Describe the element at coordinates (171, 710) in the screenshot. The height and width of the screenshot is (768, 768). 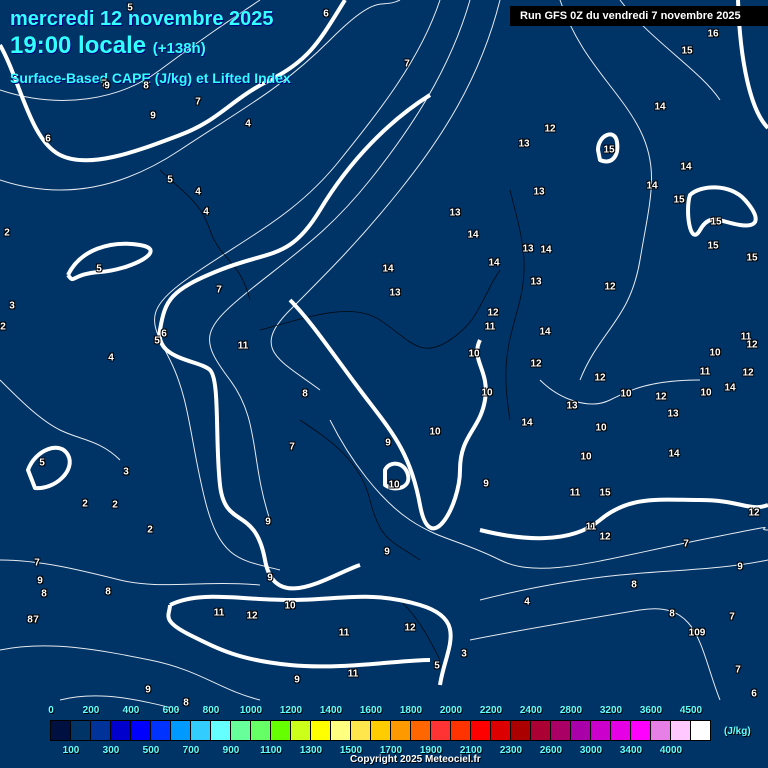
I see `legend-label-top: 600` at that location.